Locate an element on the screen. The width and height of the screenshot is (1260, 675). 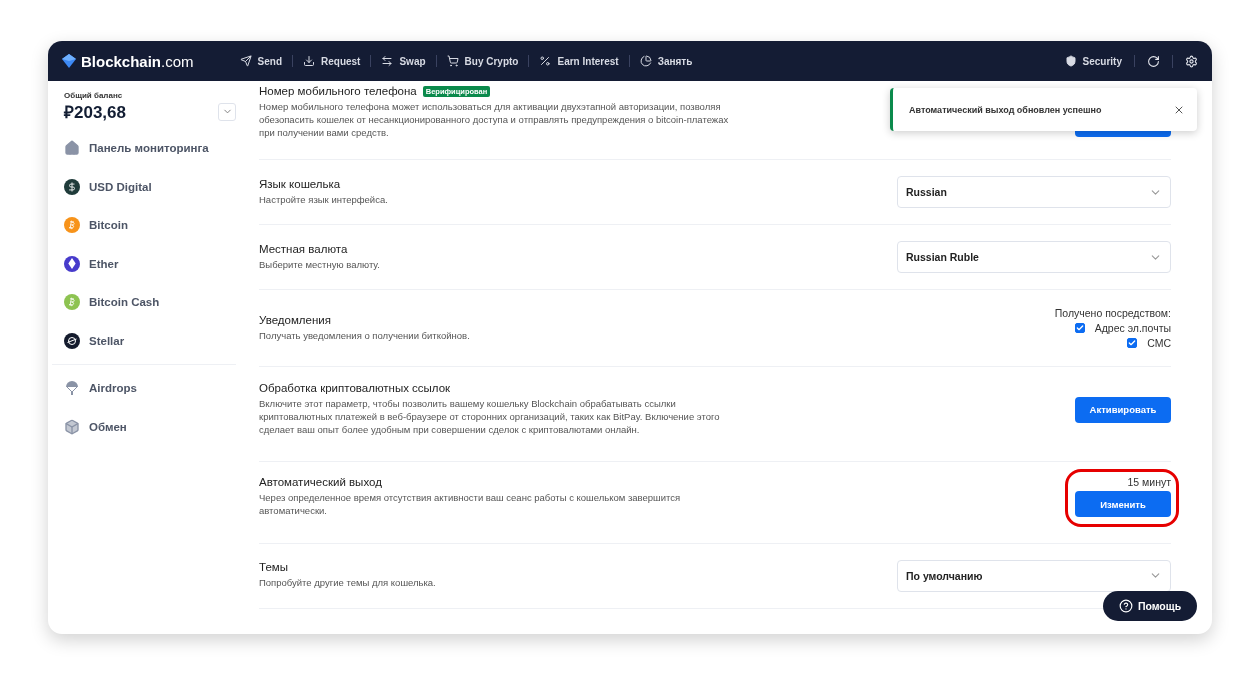
sidebar-item: USD Digital is located at coordinates (150, 186).